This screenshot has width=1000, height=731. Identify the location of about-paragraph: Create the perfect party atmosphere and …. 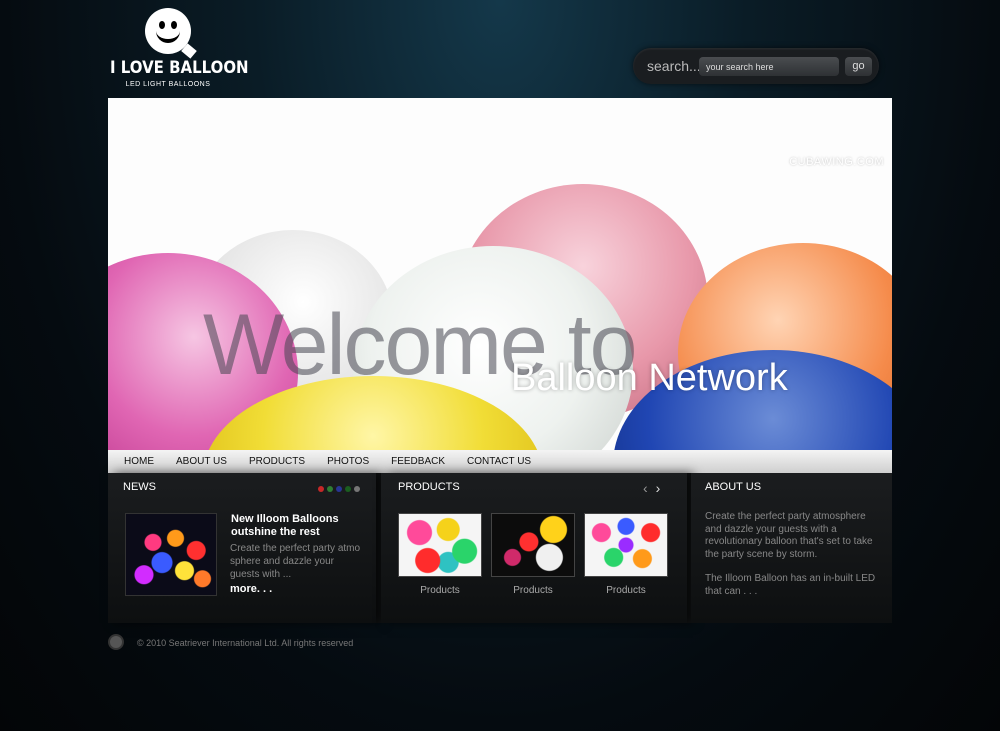
(789, 535).